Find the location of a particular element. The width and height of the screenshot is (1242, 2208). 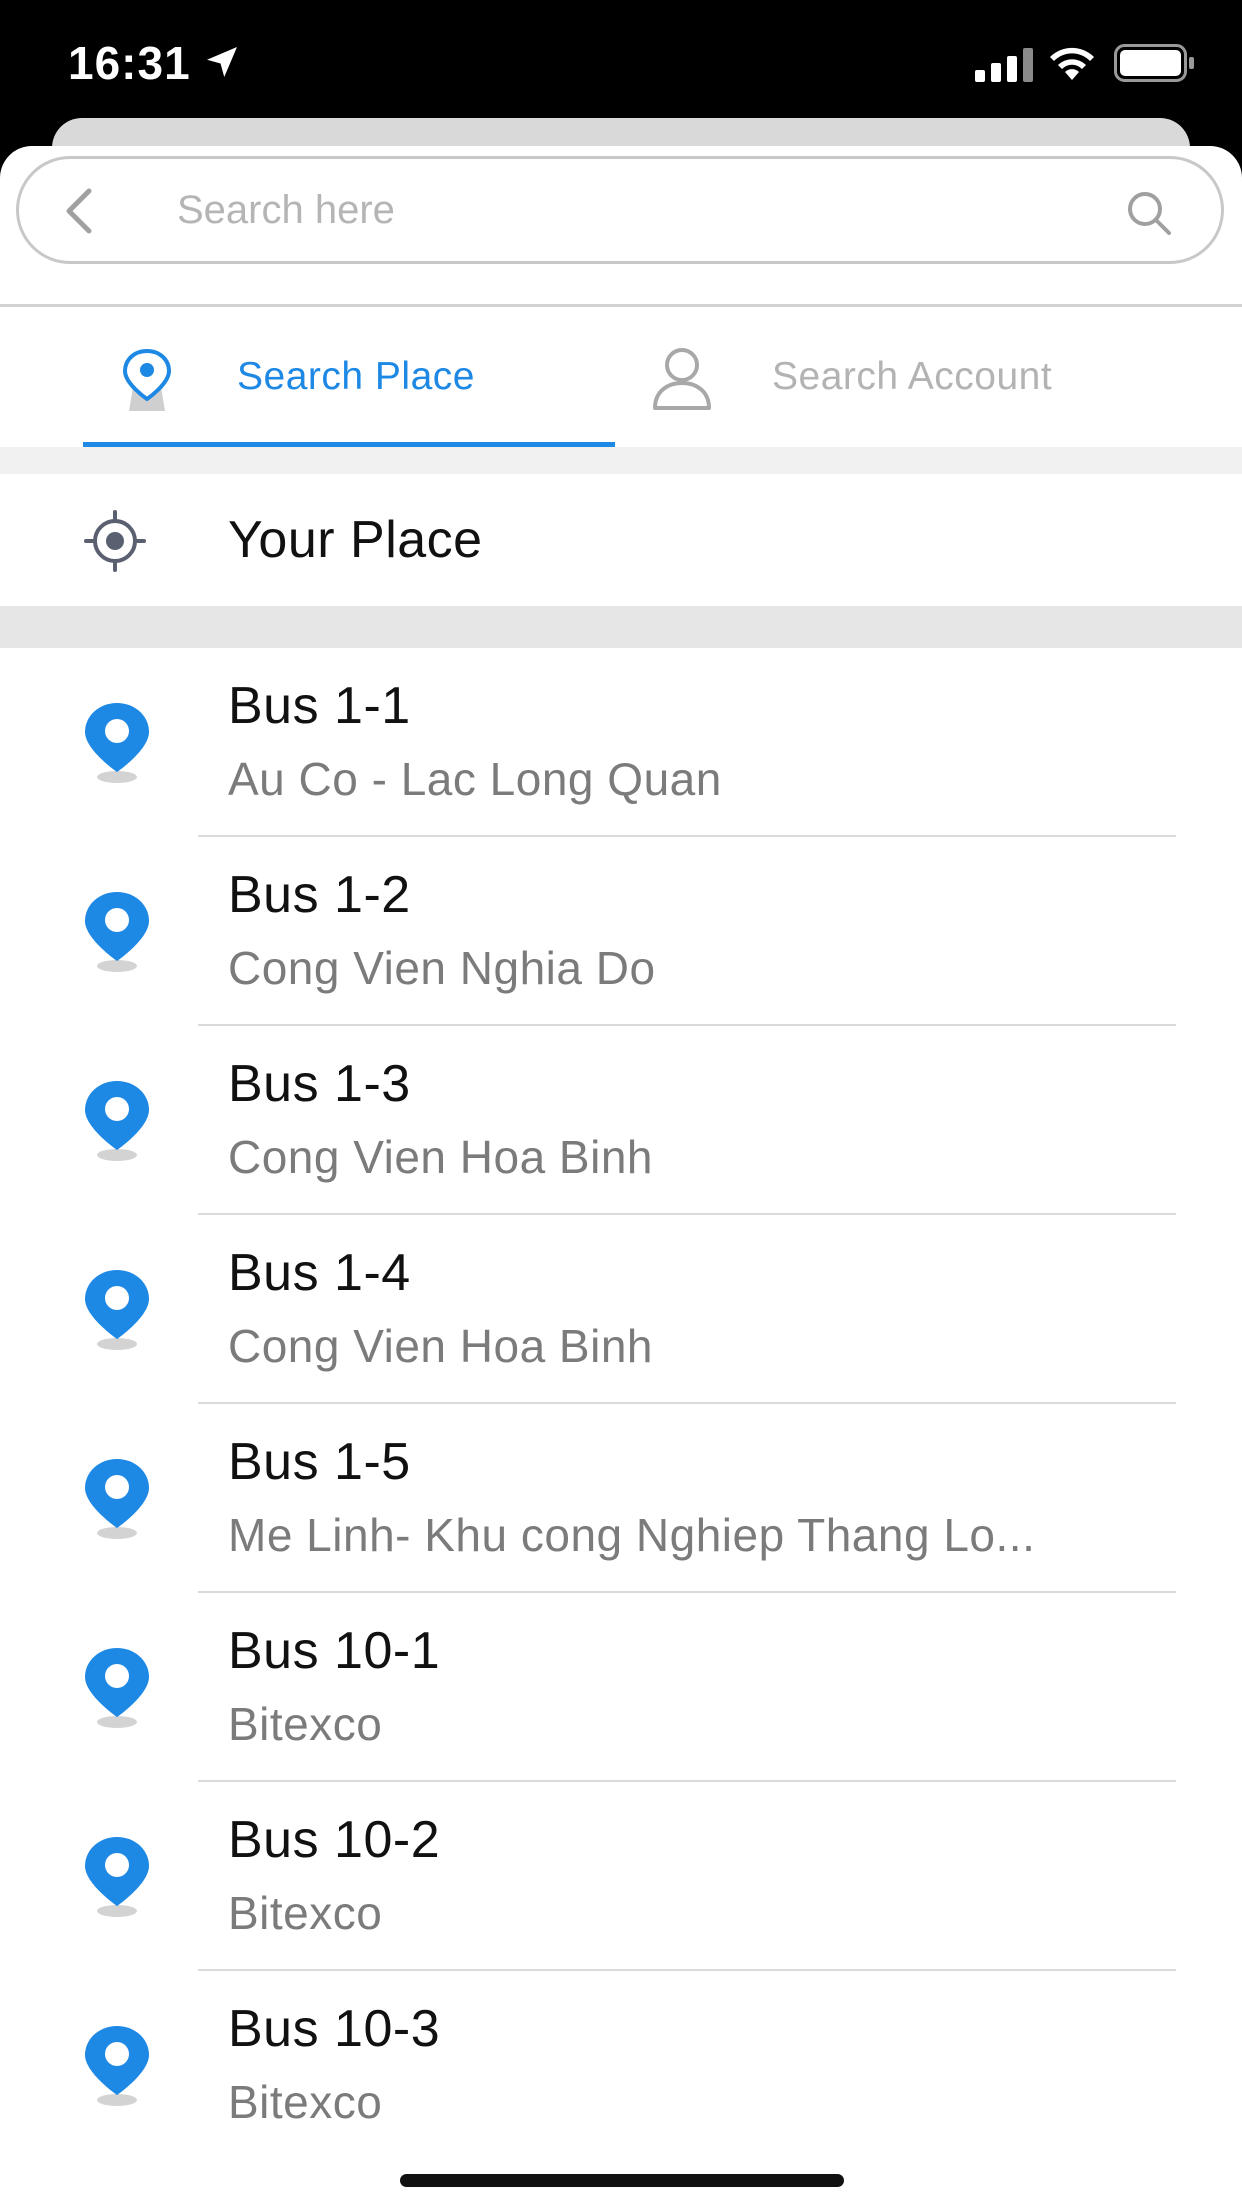

list-item: Bus 1-1 Au Co - Lac Long Quan is located at coordinates (621, 742).